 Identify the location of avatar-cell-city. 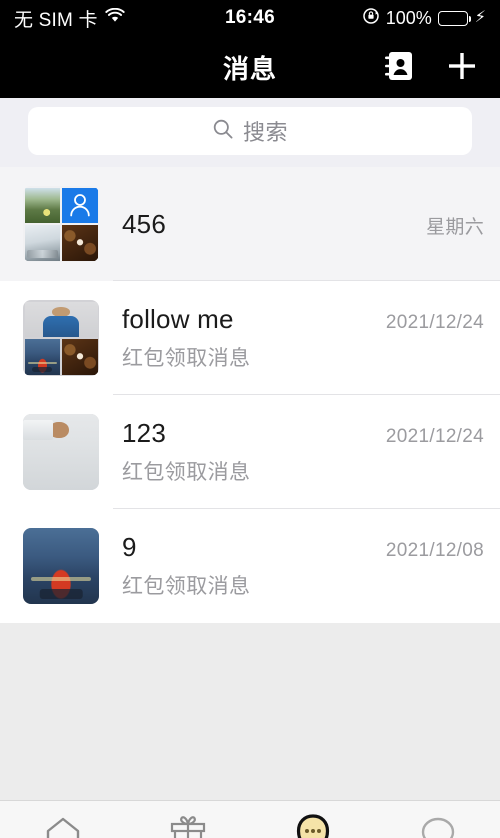
(42, 356).